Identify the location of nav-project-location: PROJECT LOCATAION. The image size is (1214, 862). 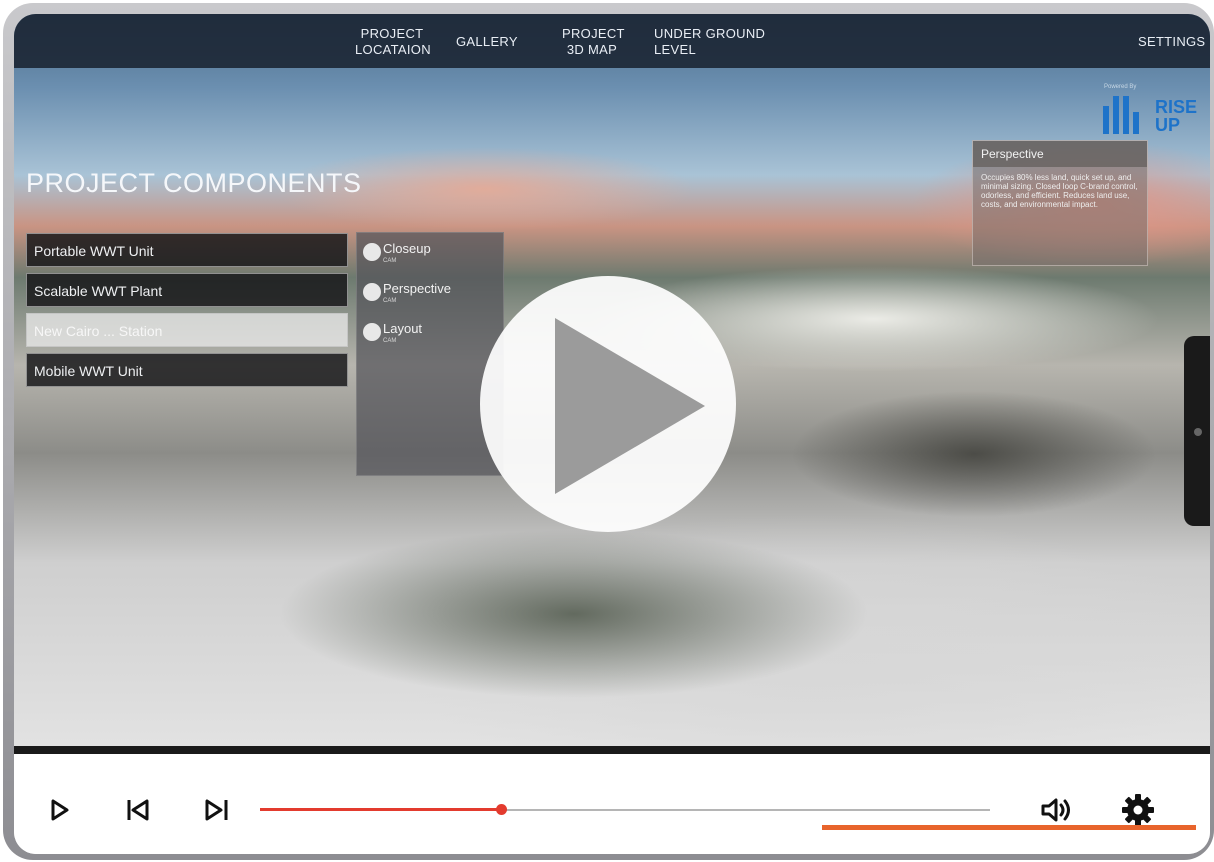
(393, 42).